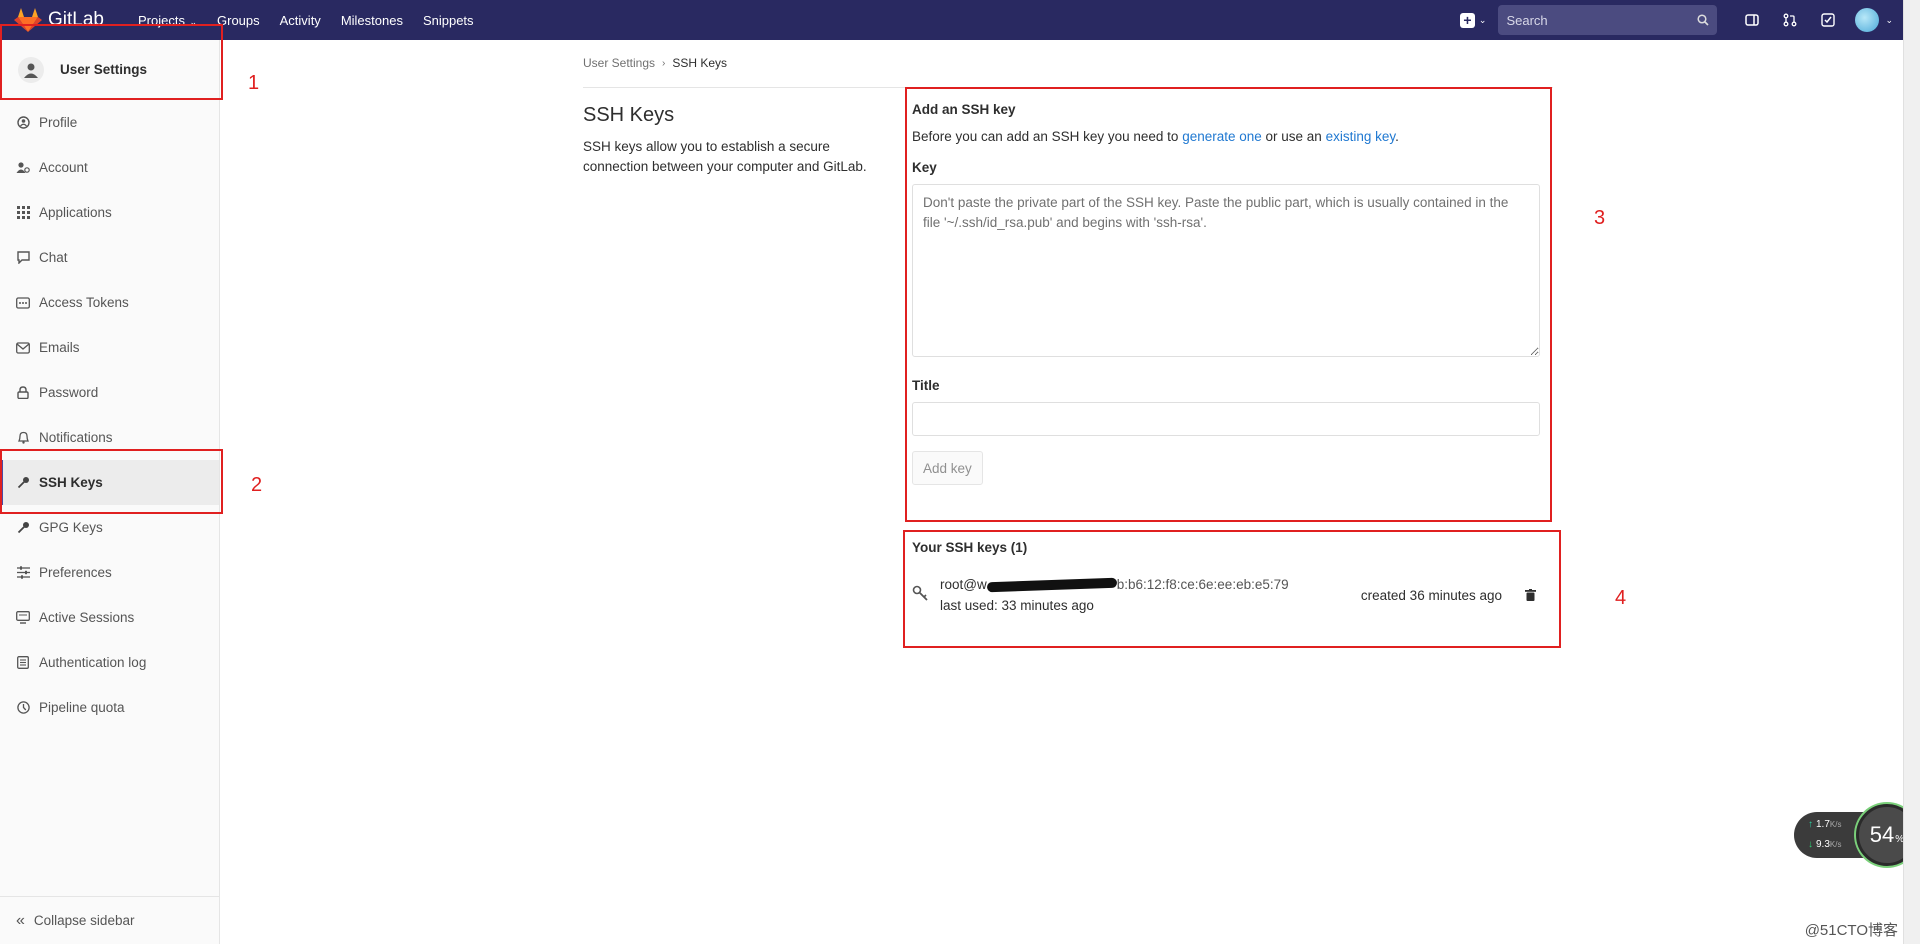 The image size is (1920, 944). What do you see at coordinates (23, 663) in the screenshot?
I see `log-icon` at bounding box center [23, 663].